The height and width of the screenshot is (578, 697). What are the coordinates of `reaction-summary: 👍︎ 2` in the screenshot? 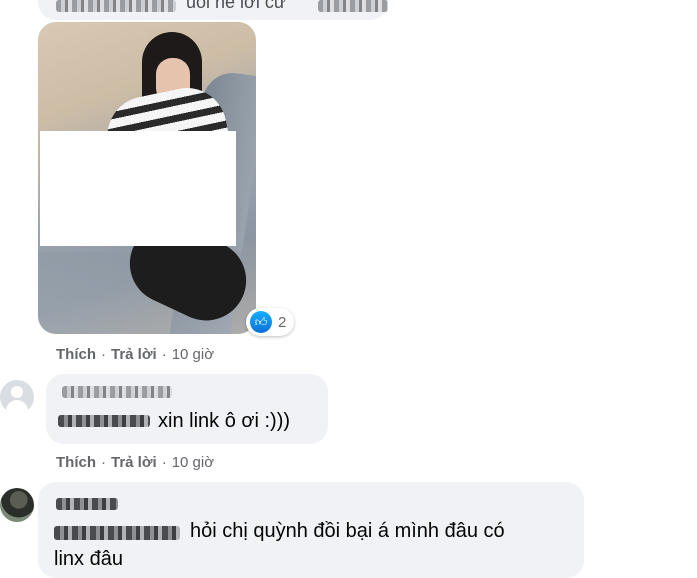 It's located at (270, 322).